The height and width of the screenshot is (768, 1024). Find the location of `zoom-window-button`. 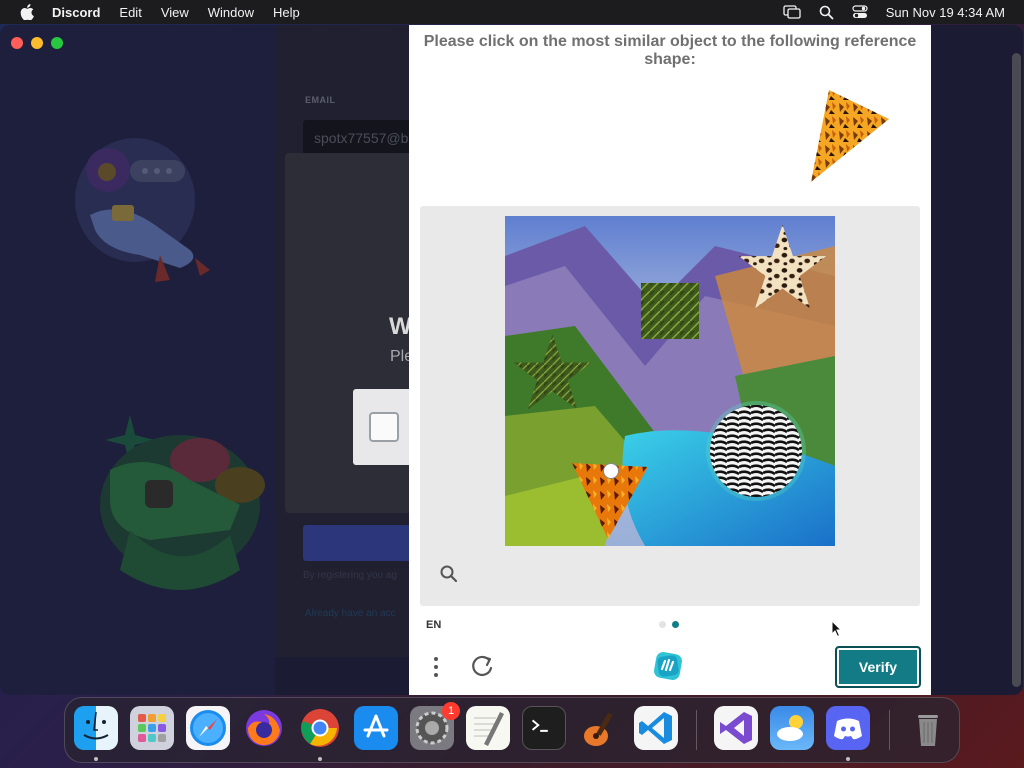

zoom-window-button is located at coordinates (57, 43).